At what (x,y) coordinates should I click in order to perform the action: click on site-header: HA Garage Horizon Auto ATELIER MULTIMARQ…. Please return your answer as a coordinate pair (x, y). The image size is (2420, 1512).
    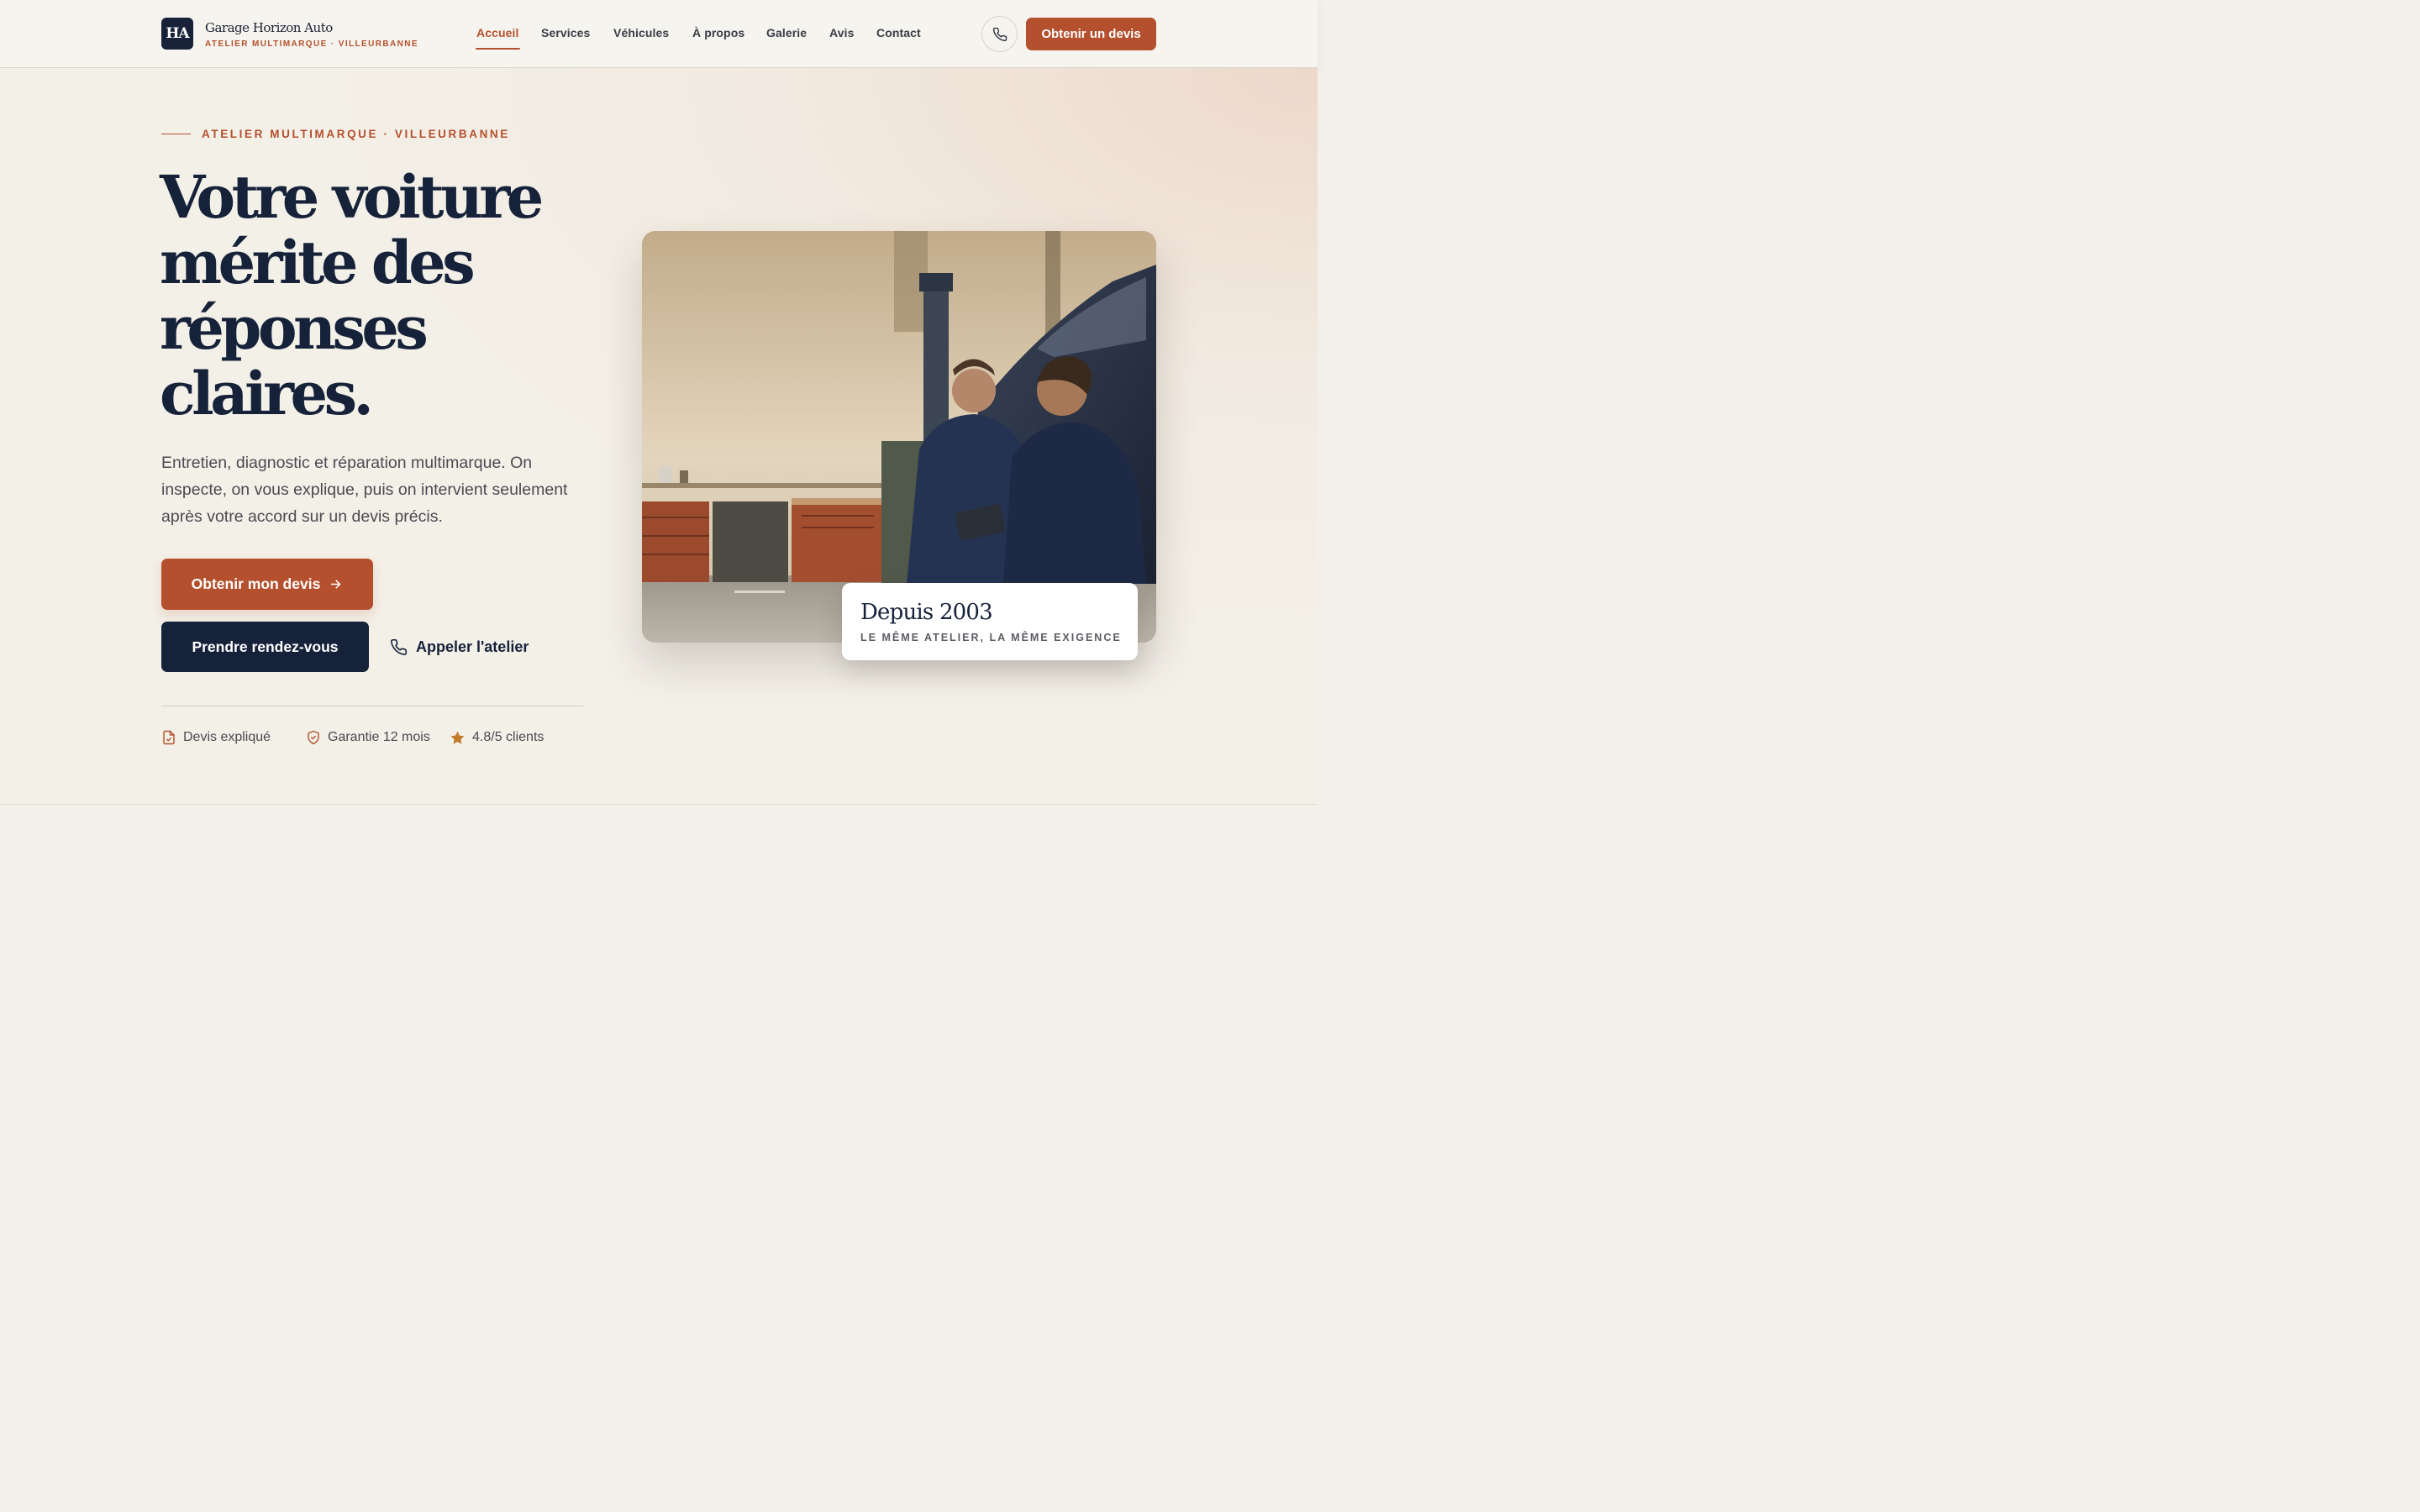
    Looking at the image, I should click on (659, 34).